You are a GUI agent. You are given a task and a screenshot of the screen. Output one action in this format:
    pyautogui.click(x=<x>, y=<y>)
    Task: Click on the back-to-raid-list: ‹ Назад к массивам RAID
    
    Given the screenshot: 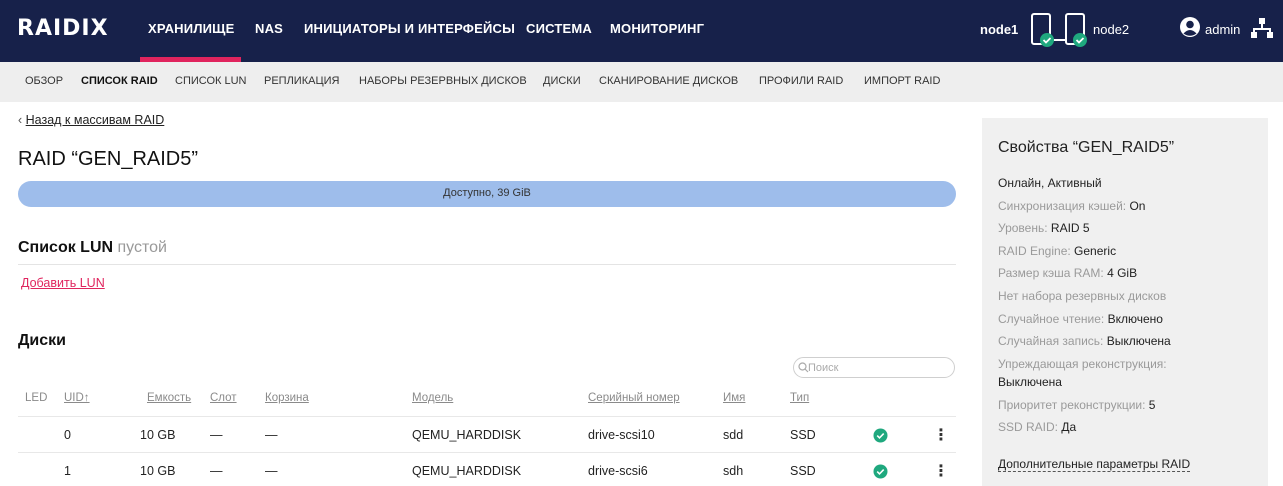 What is the action you would take?
    pyautogui.click(x=91, y=120)
    